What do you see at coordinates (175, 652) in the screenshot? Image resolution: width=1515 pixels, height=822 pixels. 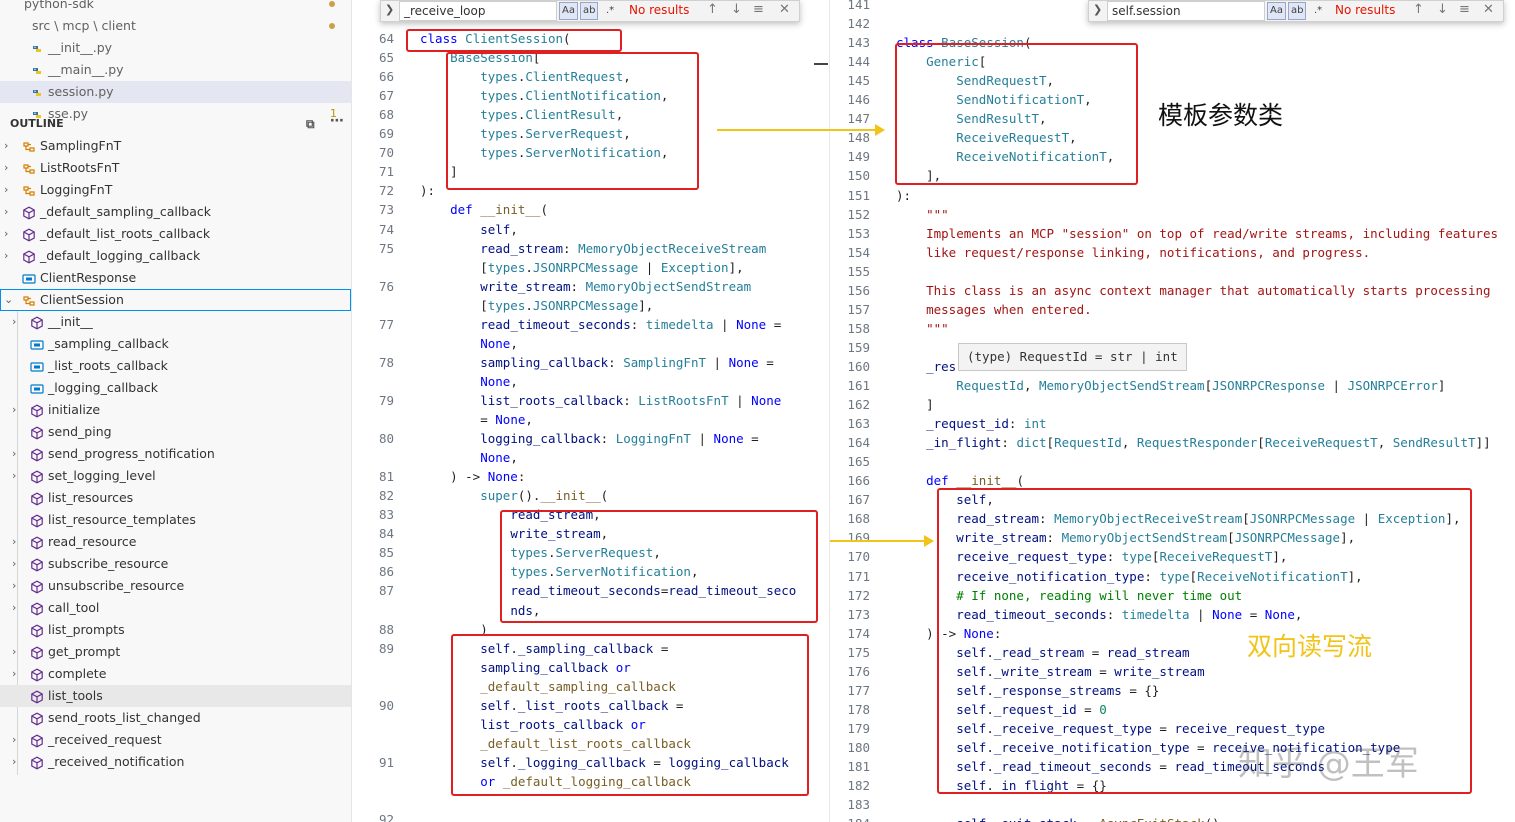 I see `outline-item: › get_prompt` at bounding box center [175, 652].